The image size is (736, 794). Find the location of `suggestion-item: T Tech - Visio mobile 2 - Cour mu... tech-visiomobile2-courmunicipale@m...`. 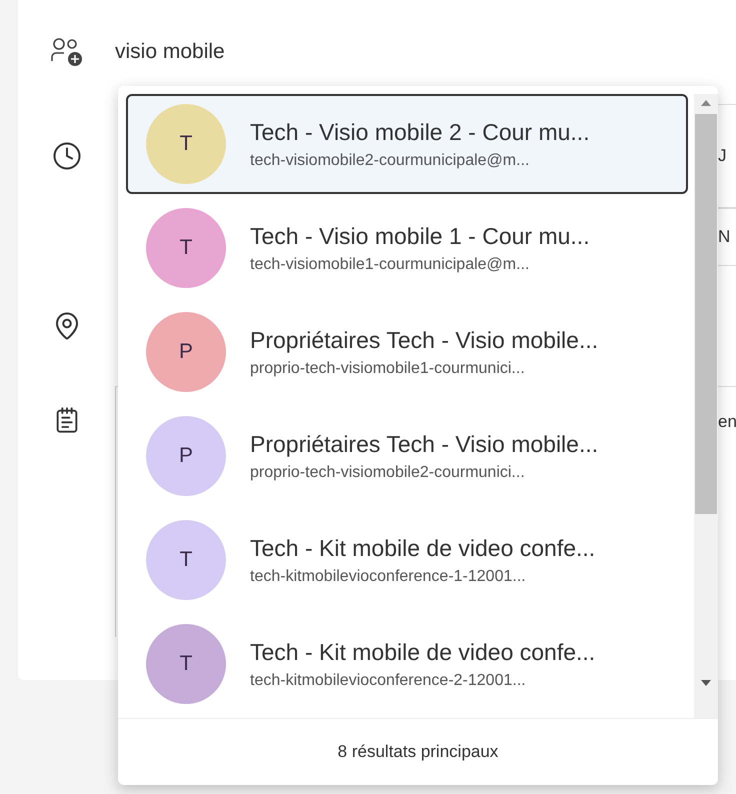

suggestion-item: T Tech - Visio mobile 2 - Cour mu... tech-visiomobile2-courmunicipale@m... is located at coordinates (407, 144).